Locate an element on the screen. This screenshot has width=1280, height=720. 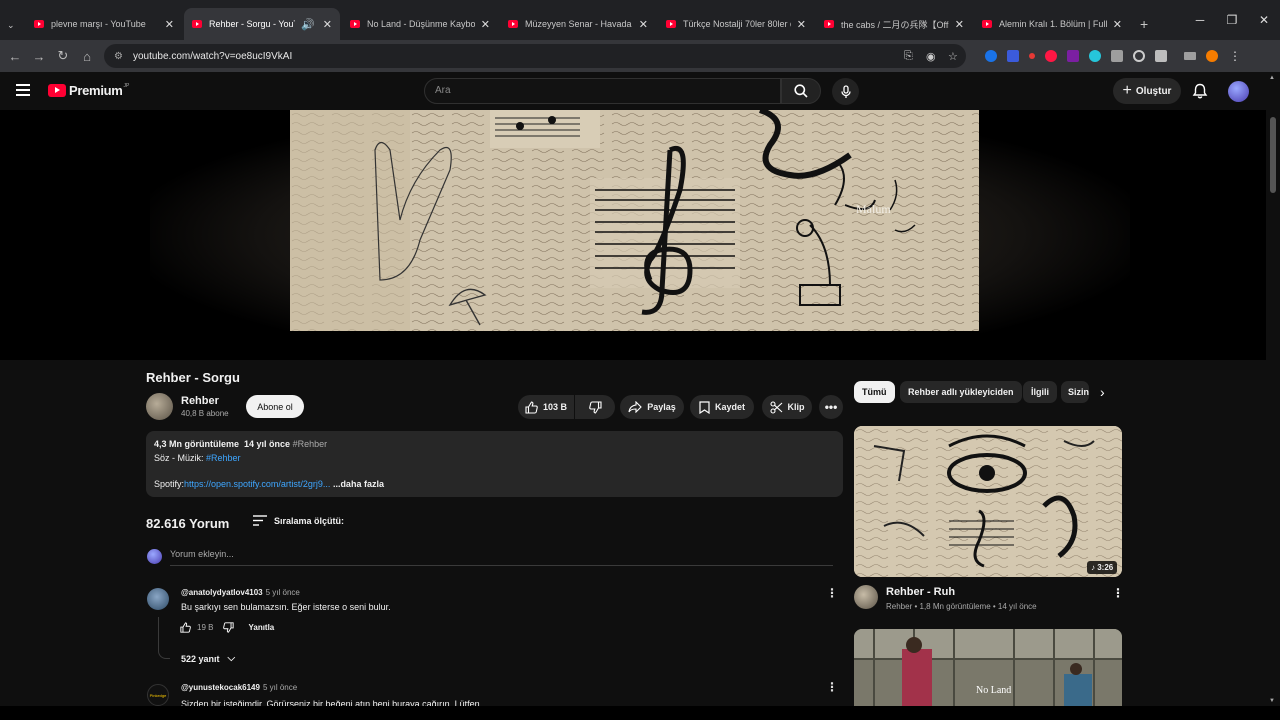
browser-tab: Müzeyyen Senar - Havada Bulut✕ is located at coordinates (578, 24).